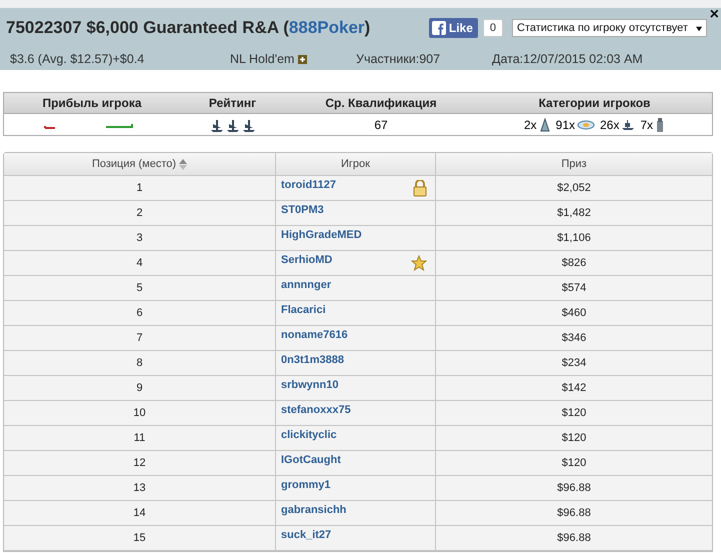 The width and height of the screenshot is (721, 553). Describe the element at coordinates (399, 59) in the screenshot. I see `participants-text: Участники:907` at that location.